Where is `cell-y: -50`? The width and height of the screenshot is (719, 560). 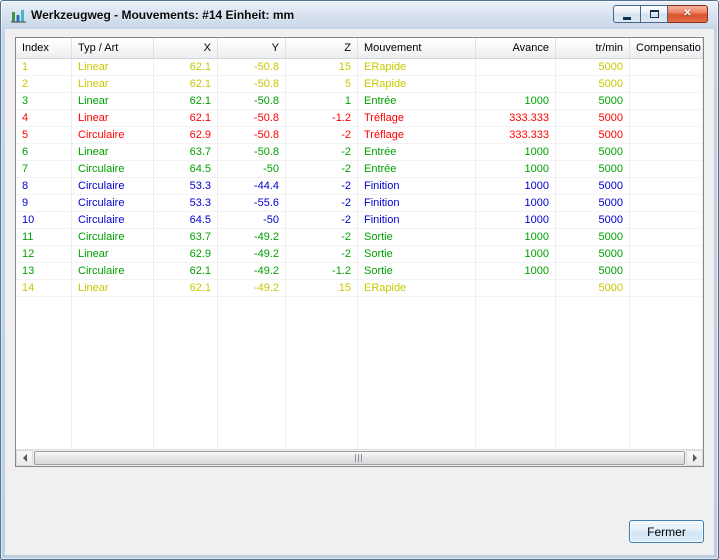
cell-y: -50 is located at coordinates (252, 220).